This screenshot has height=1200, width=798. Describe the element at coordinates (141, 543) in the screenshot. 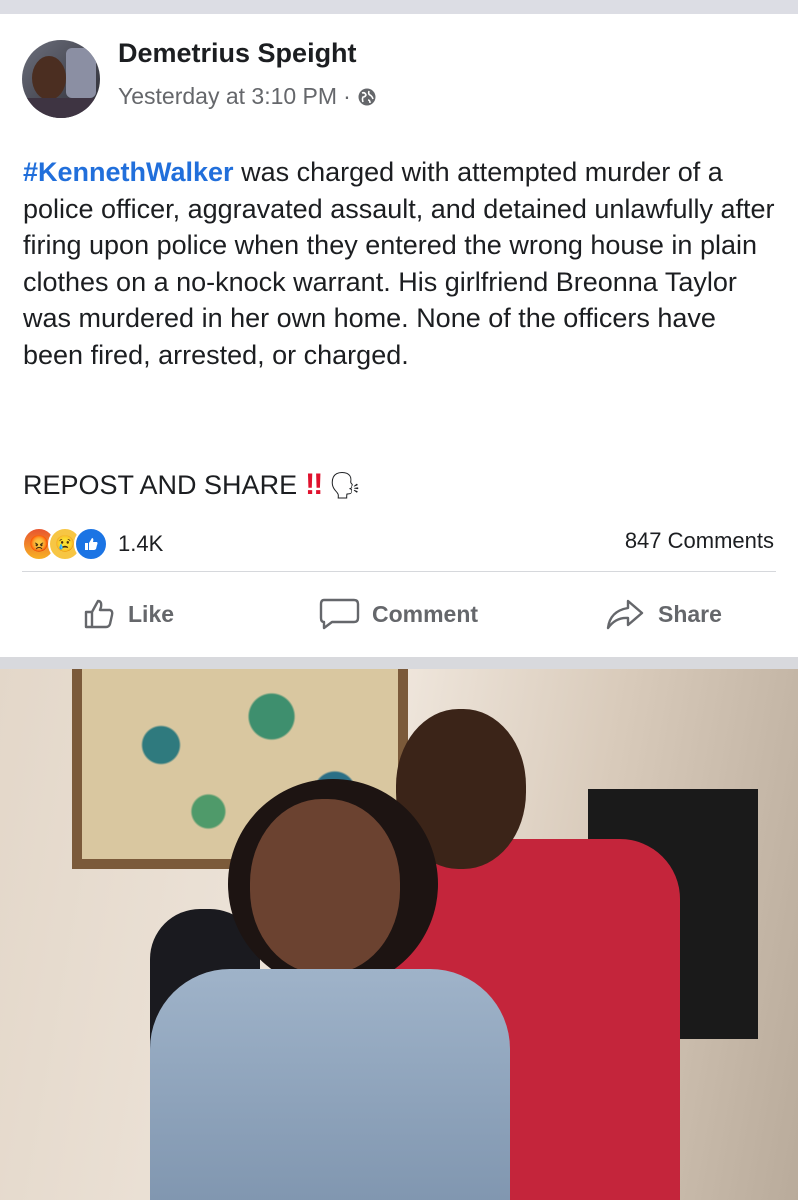

I see `reaction-count: 1.4K` at that location.